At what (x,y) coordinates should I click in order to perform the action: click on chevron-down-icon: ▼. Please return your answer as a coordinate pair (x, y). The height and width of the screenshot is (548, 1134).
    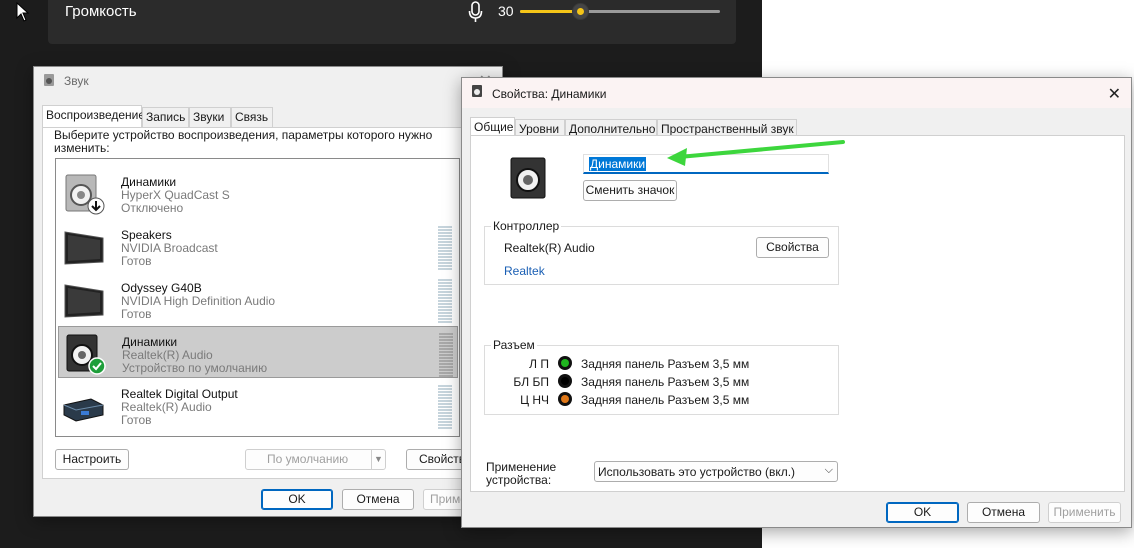
    Looking at the image, I should click on (378, 459).